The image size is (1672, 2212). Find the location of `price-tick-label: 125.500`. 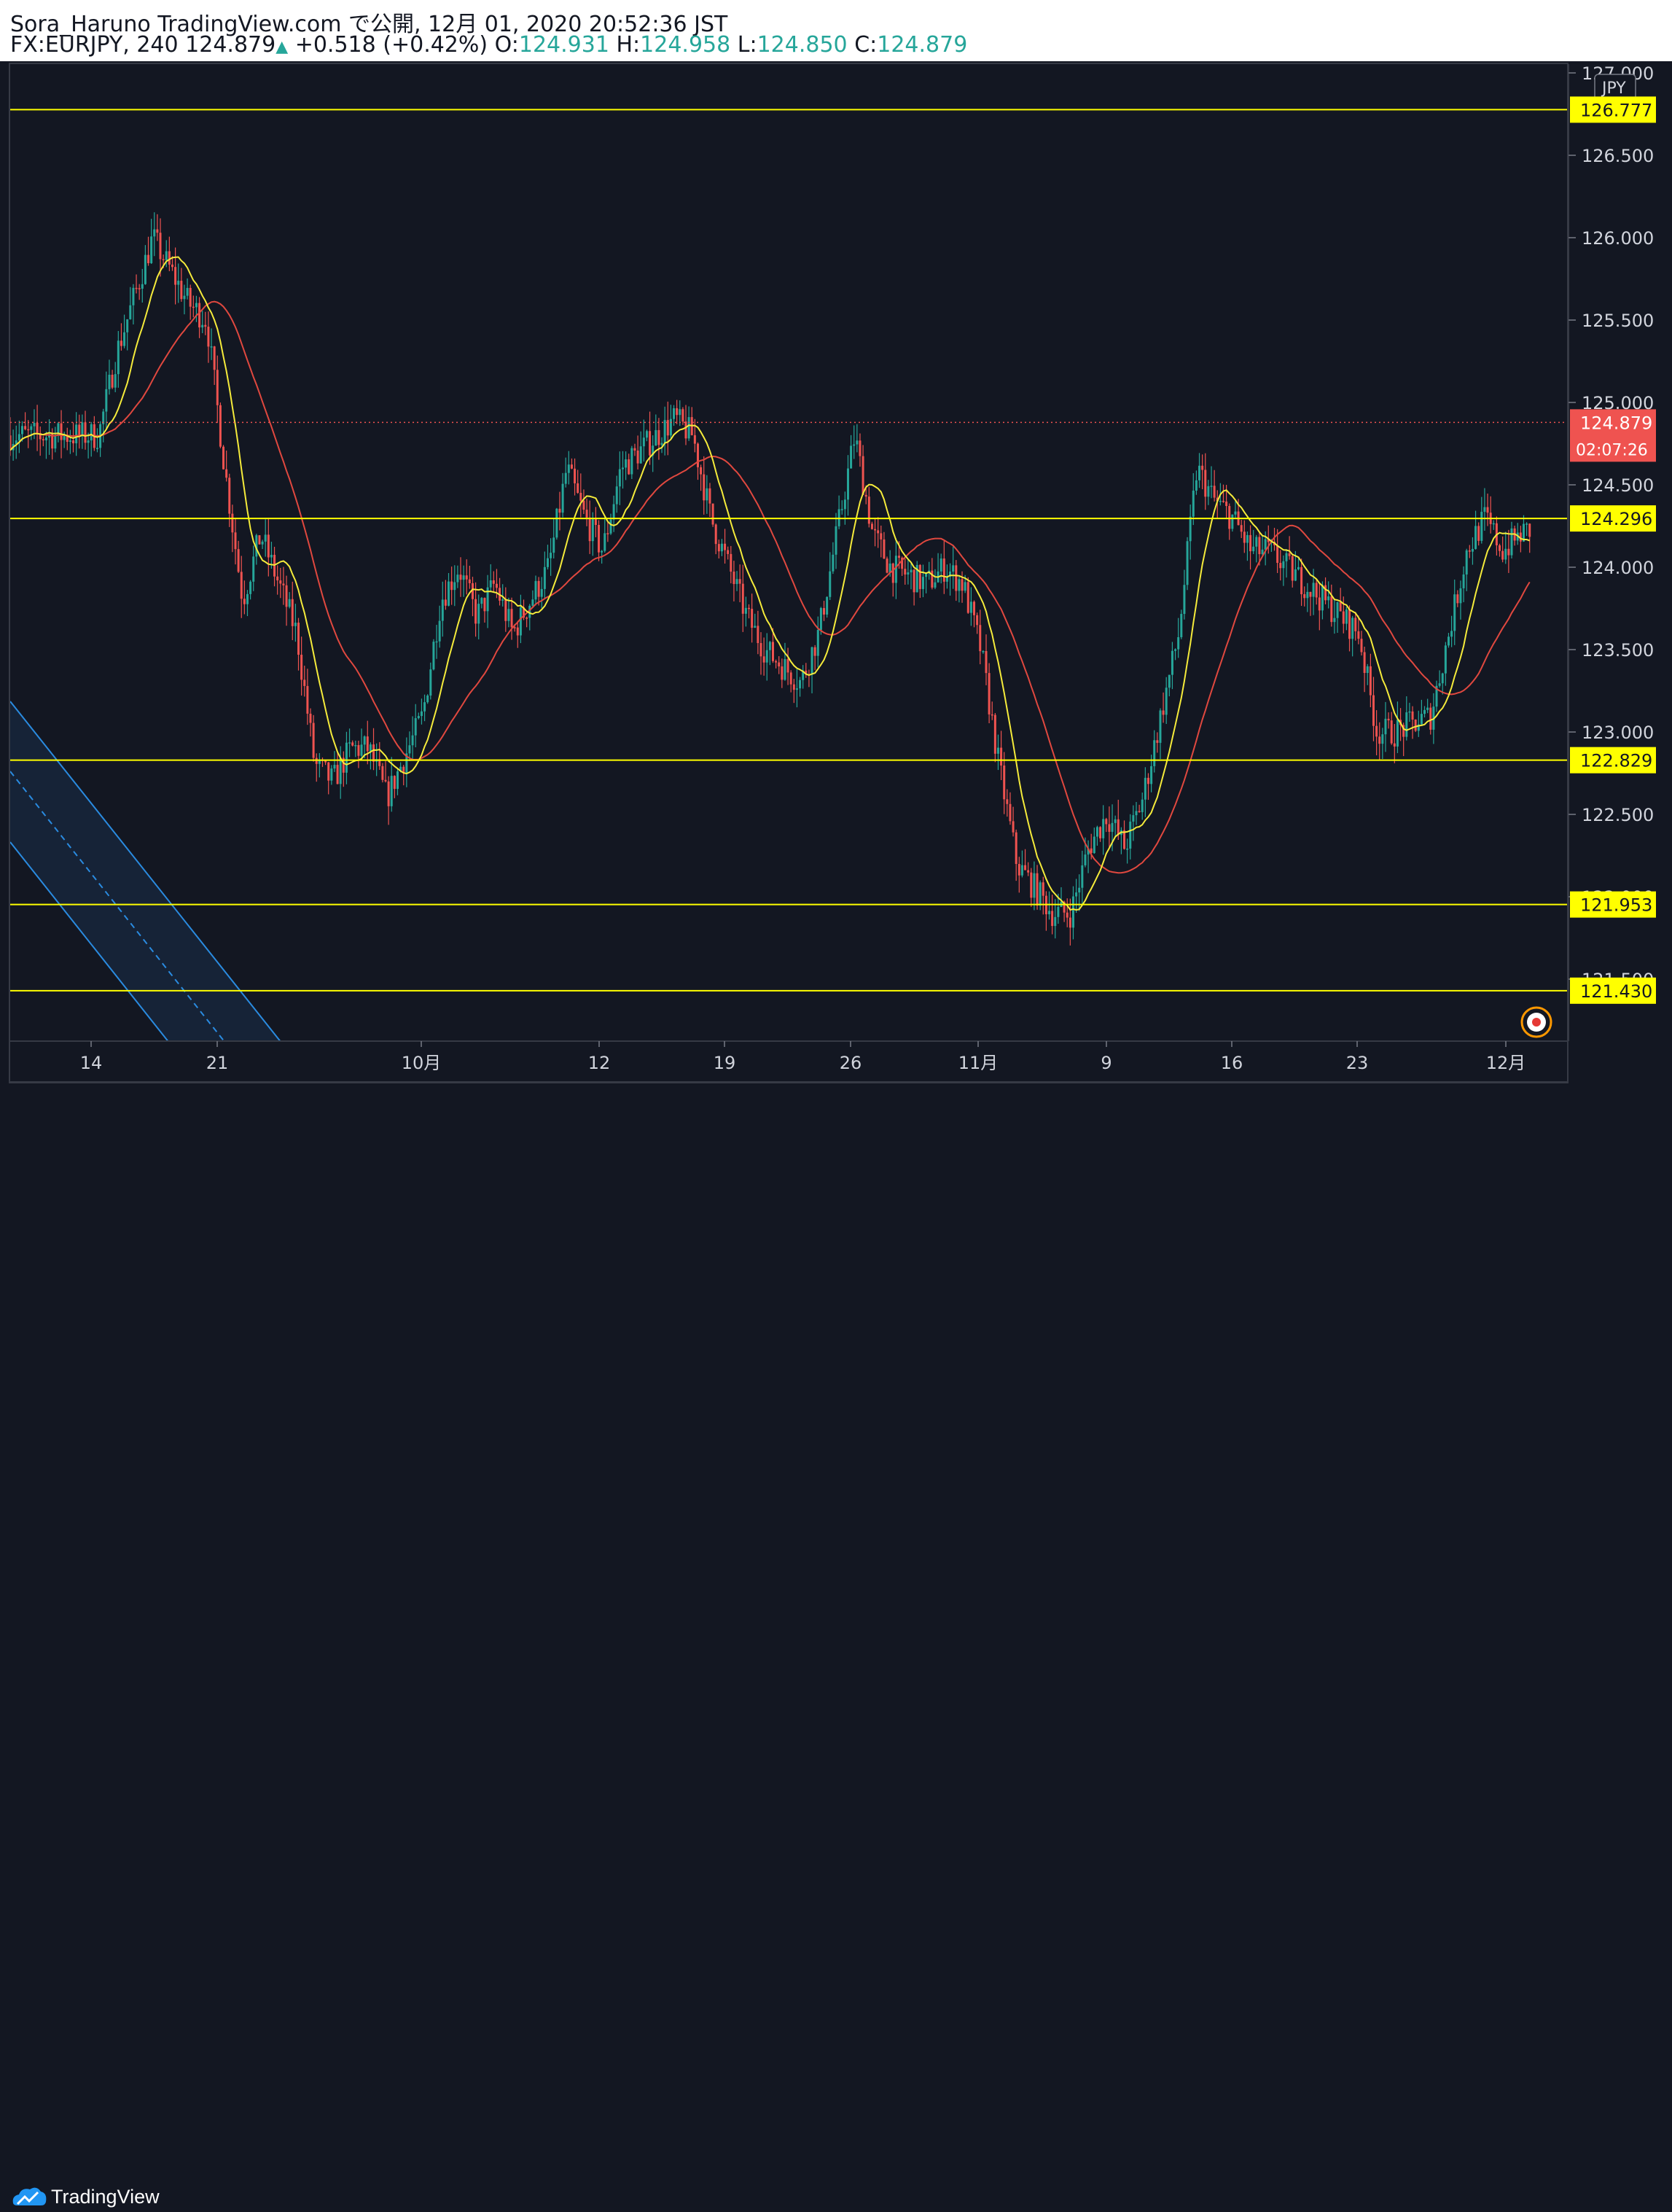

price-tick-label: 125.500 is located at coordinates (1618, 321).